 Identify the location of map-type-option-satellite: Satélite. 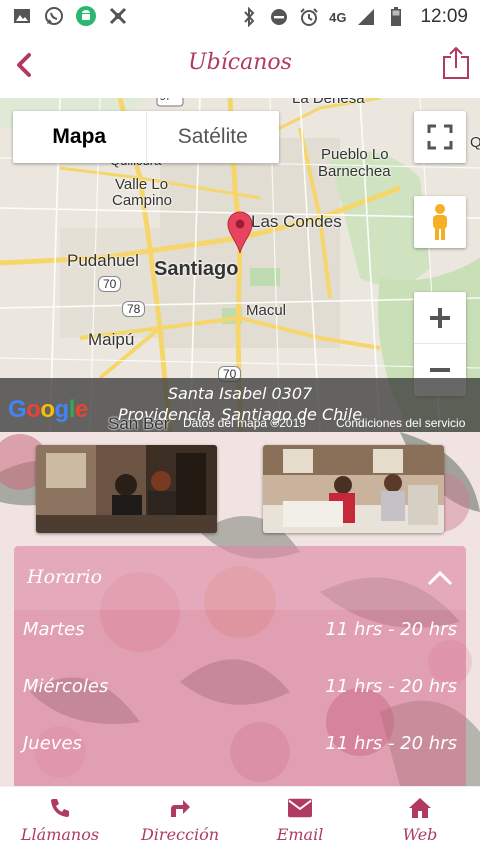
(213, 137).